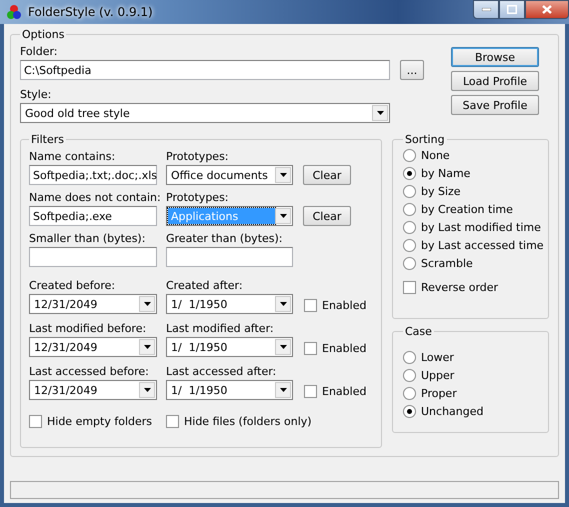  Describe the element at coordinates (89, 371) in the screenshot. I see `field-label: Last accessed before:` at that location.